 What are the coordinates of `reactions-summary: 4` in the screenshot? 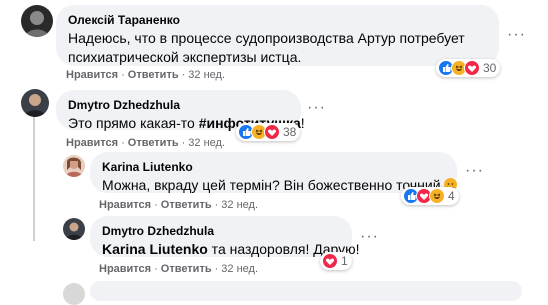 It's located at (430, 196).